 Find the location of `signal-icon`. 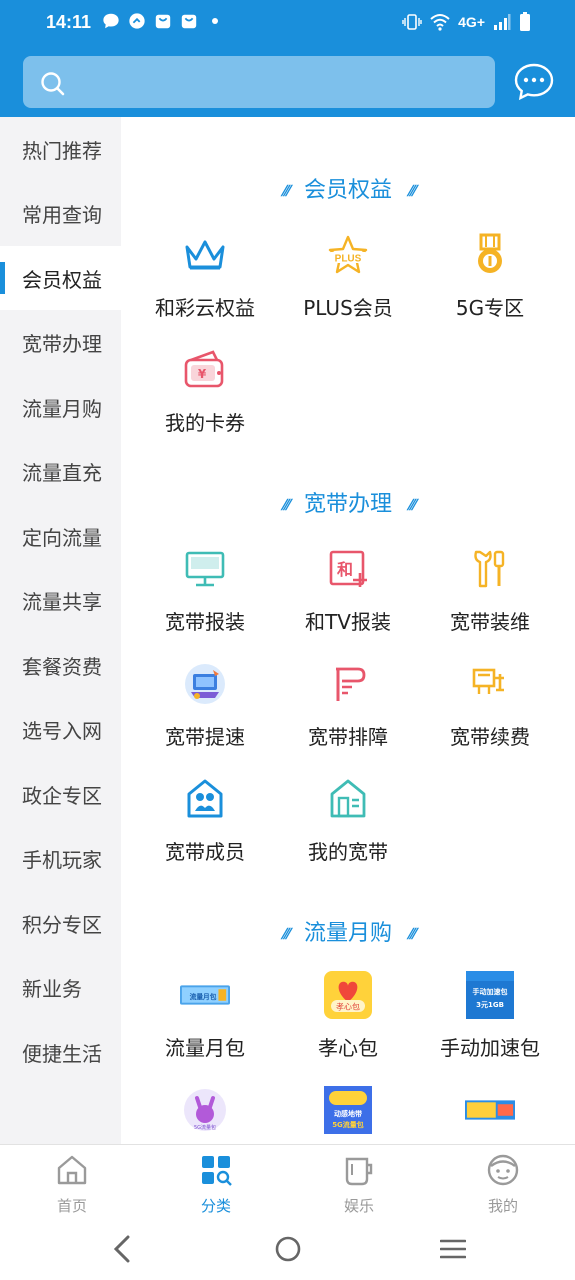

signal-icon is located at coordinates (502, 22).